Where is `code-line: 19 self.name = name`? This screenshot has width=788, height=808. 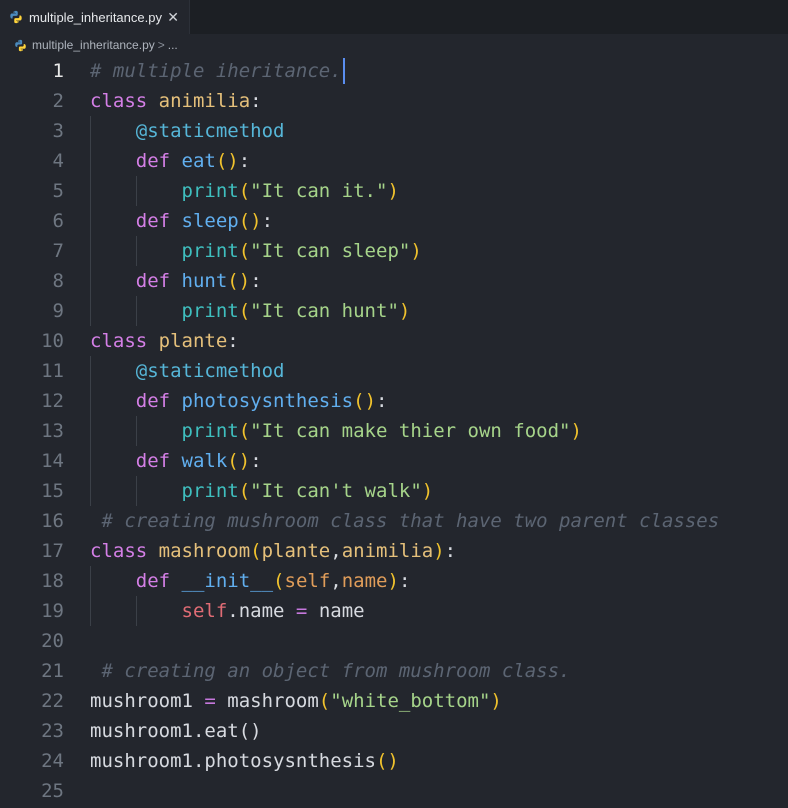 code-line: 19 self.name = name is located at coordinates (394, 611).